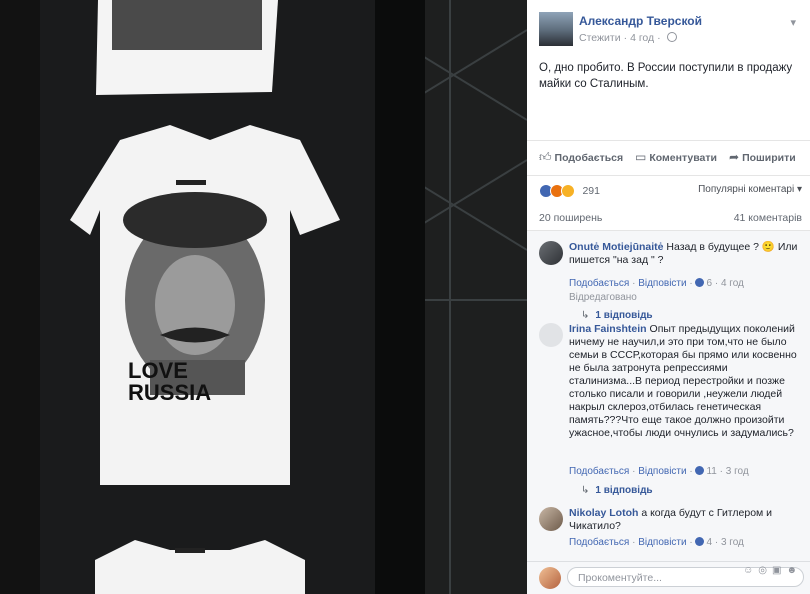 The image size is (810, 594). Describe the element at coordinates (750, 570) in the screenshot. I see `emoji-icon: ☺` at that location.